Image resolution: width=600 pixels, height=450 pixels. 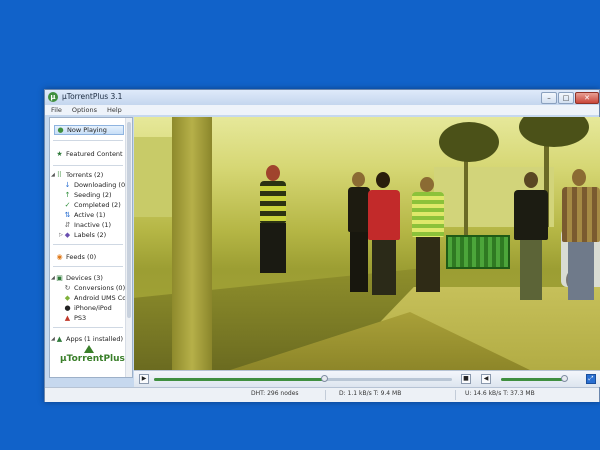 What do you see at coordinates (80, 318) in the screenshot?
I see `ps3-label: PS3` at bounding box center [80, 318].